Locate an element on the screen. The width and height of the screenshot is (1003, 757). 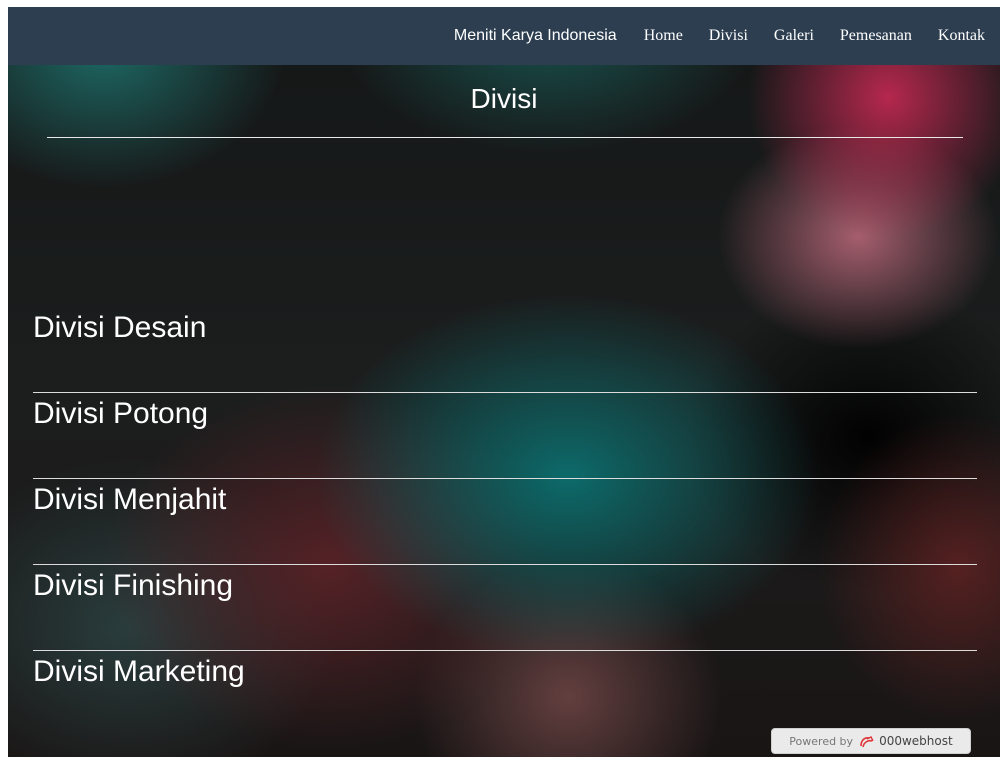
page-title: Divisi is located at coordinates (504, 98).